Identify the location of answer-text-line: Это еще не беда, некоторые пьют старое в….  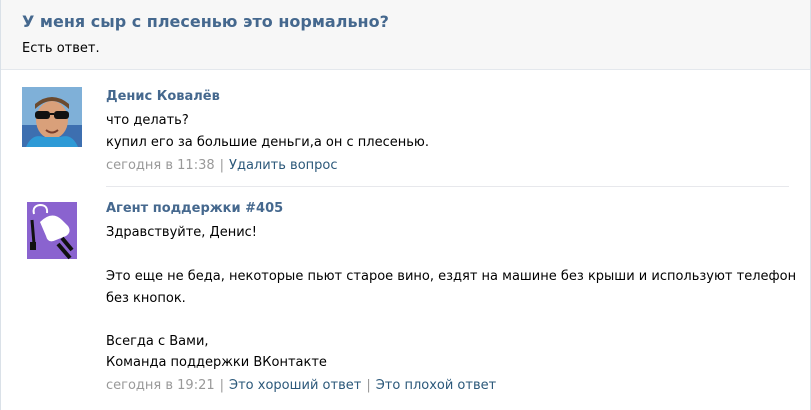
(451, 276).